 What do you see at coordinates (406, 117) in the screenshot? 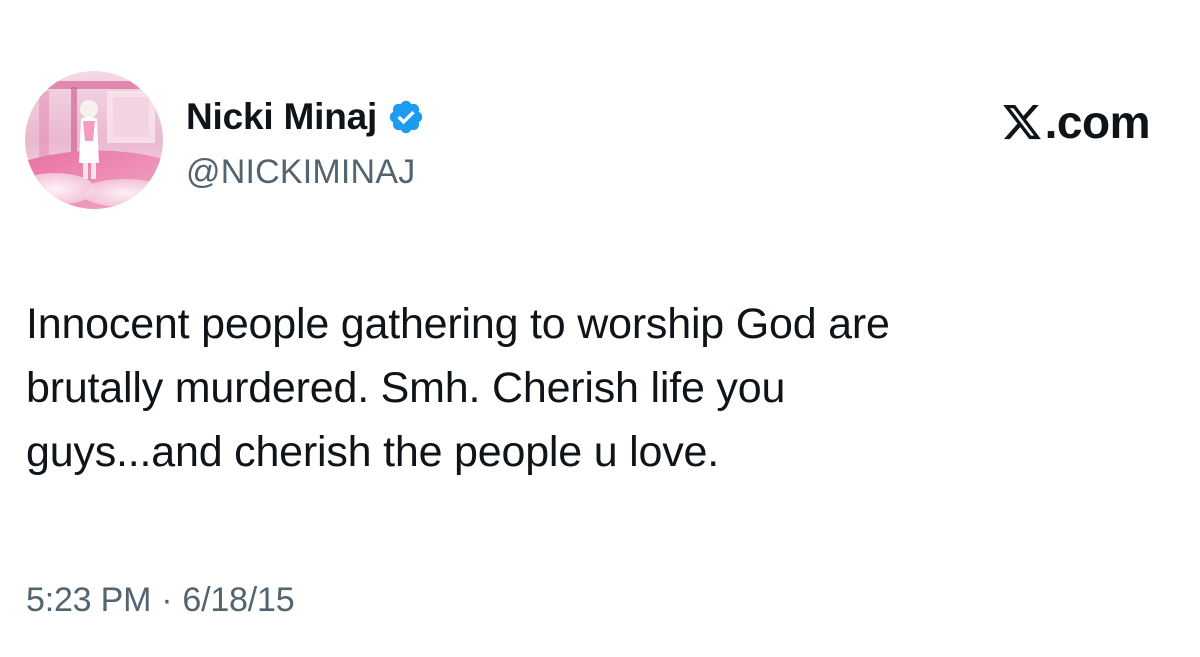
I see `verified-badge-icon` at bounding box center [406, 117].